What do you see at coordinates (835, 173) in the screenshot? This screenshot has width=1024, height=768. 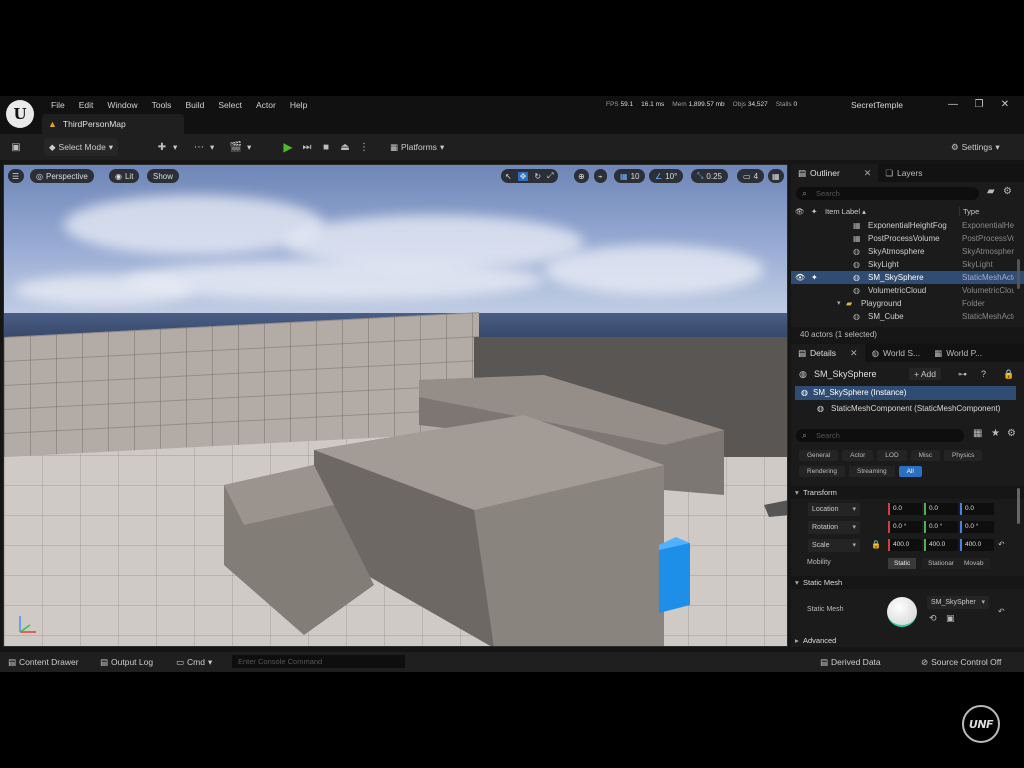 I see `tab-outliner: ▤ Outliner ✕` at bounding box center [835, 173].